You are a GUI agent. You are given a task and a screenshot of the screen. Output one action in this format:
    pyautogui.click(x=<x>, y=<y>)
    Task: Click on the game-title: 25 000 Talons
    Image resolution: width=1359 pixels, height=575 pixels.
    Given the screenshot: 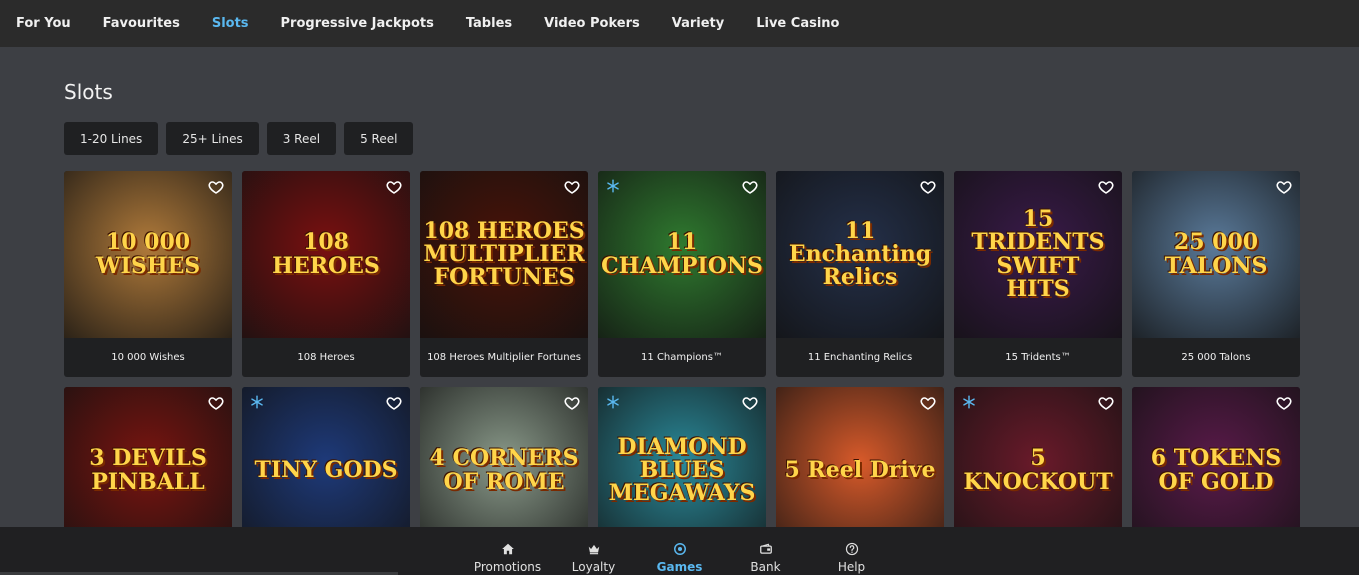 What is the action you would take?
    pyautogui.click(x=1216, y=357)
    